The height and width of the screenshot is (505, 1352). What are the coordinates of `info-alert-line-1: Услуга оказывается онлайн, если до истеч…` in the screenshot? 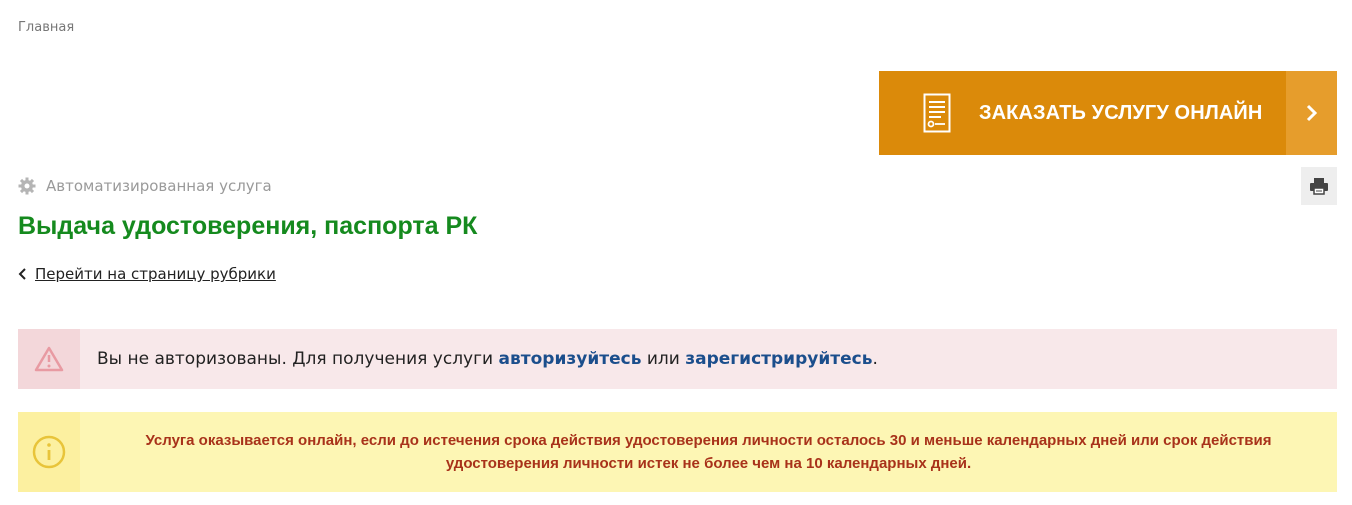 It's located at (708, 440).